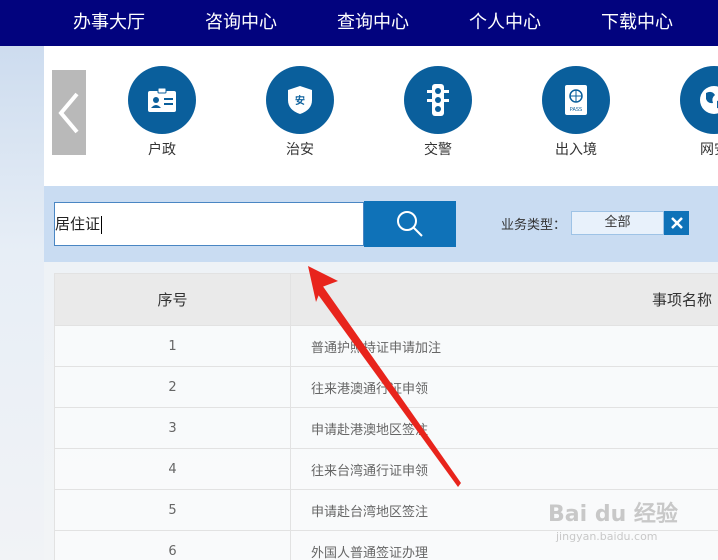 The height and width of the screenshot is (560, 718). Describe the element at coordinates (22, 303) in the screenshot. I see `left-background-strip` at that location.